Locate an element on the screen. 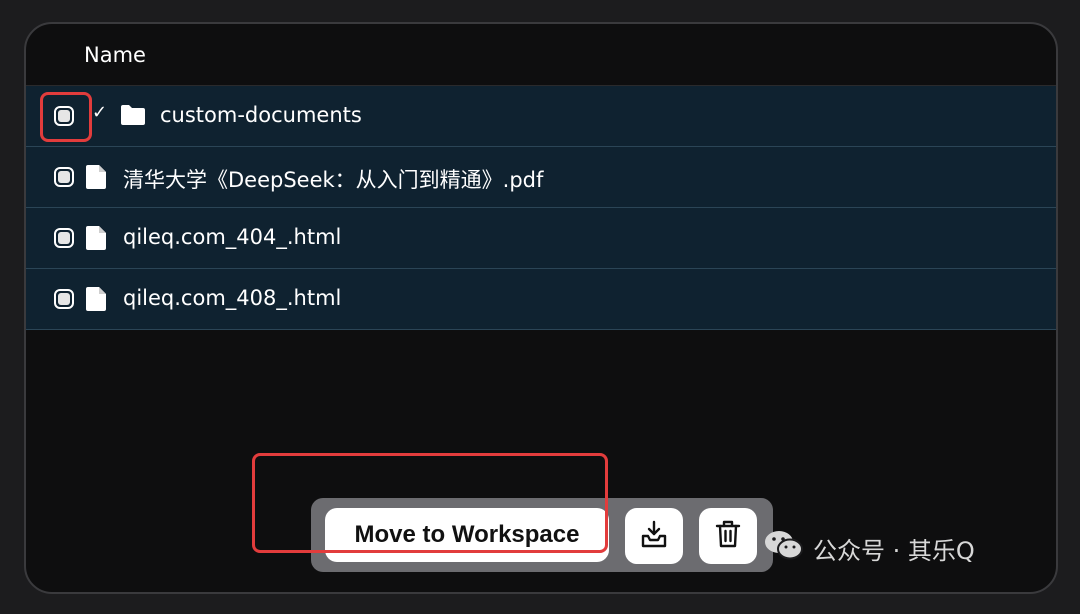  highlight-box-checkbox is located at coordinates (66, 117).